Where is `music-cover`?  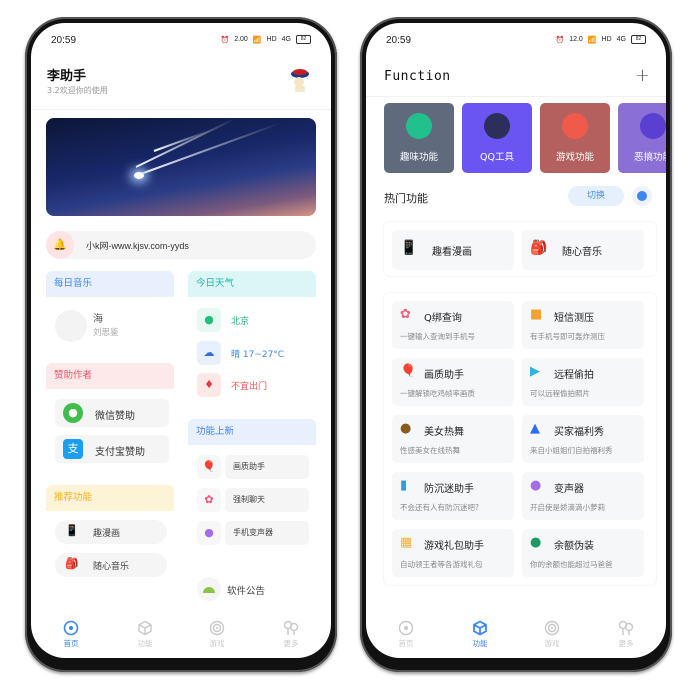 music-cover is located at coordinates (71, 326).